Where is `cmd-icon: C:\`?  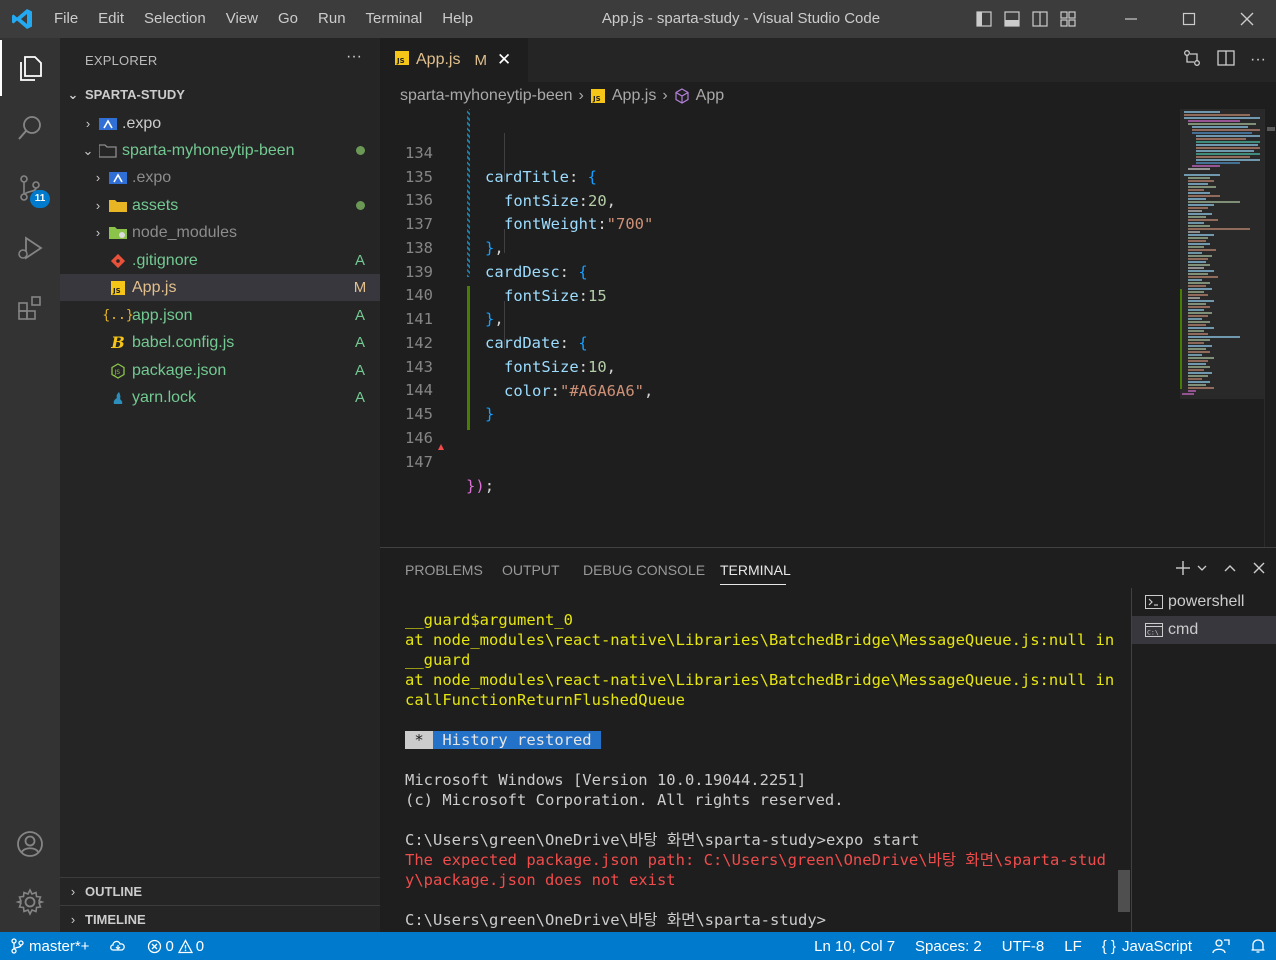 cmd-icon: C:\ is located at coordinates (1154, 630).